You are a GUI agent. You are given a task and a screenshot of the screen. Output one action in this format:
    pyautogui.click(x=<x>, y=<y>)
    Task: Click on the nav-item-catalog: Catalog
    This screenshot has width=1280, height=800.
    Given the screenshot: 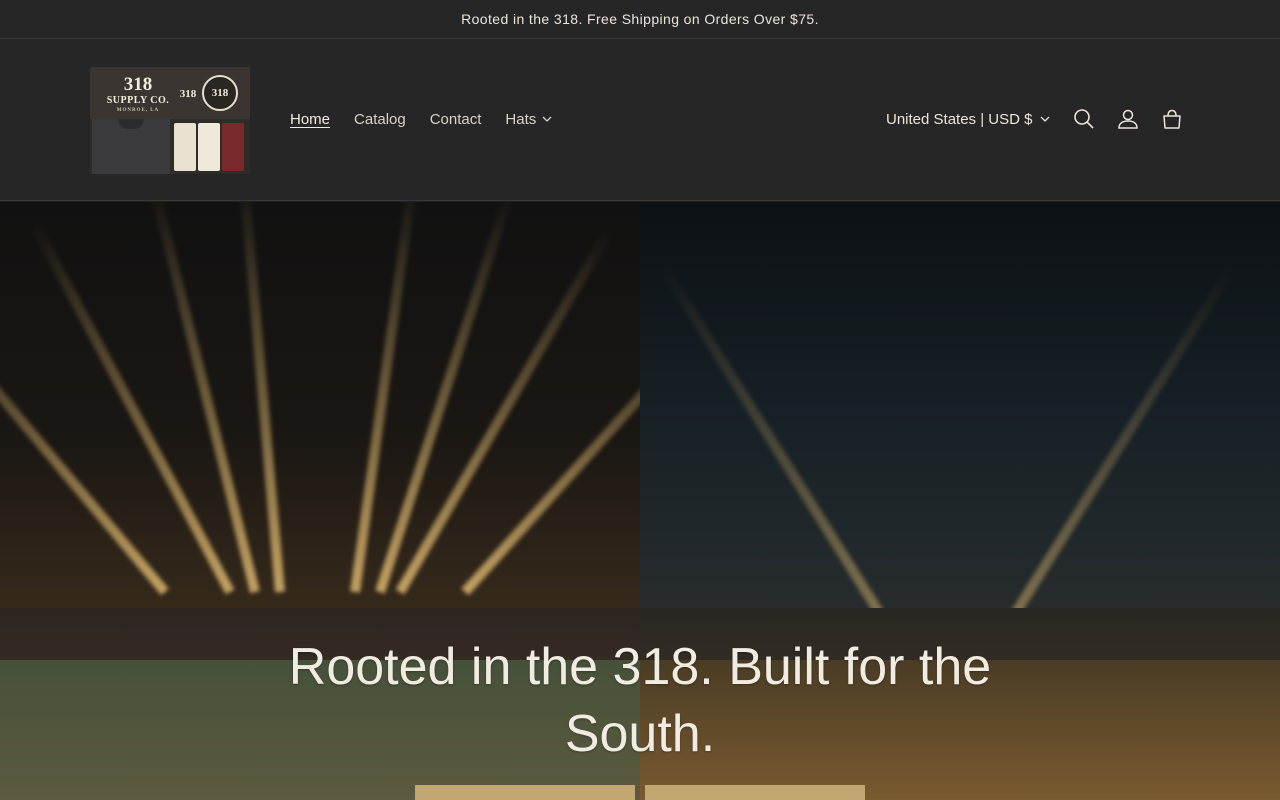 What is the action you would take?
    pyautogui.click(x=380, y=119)
    